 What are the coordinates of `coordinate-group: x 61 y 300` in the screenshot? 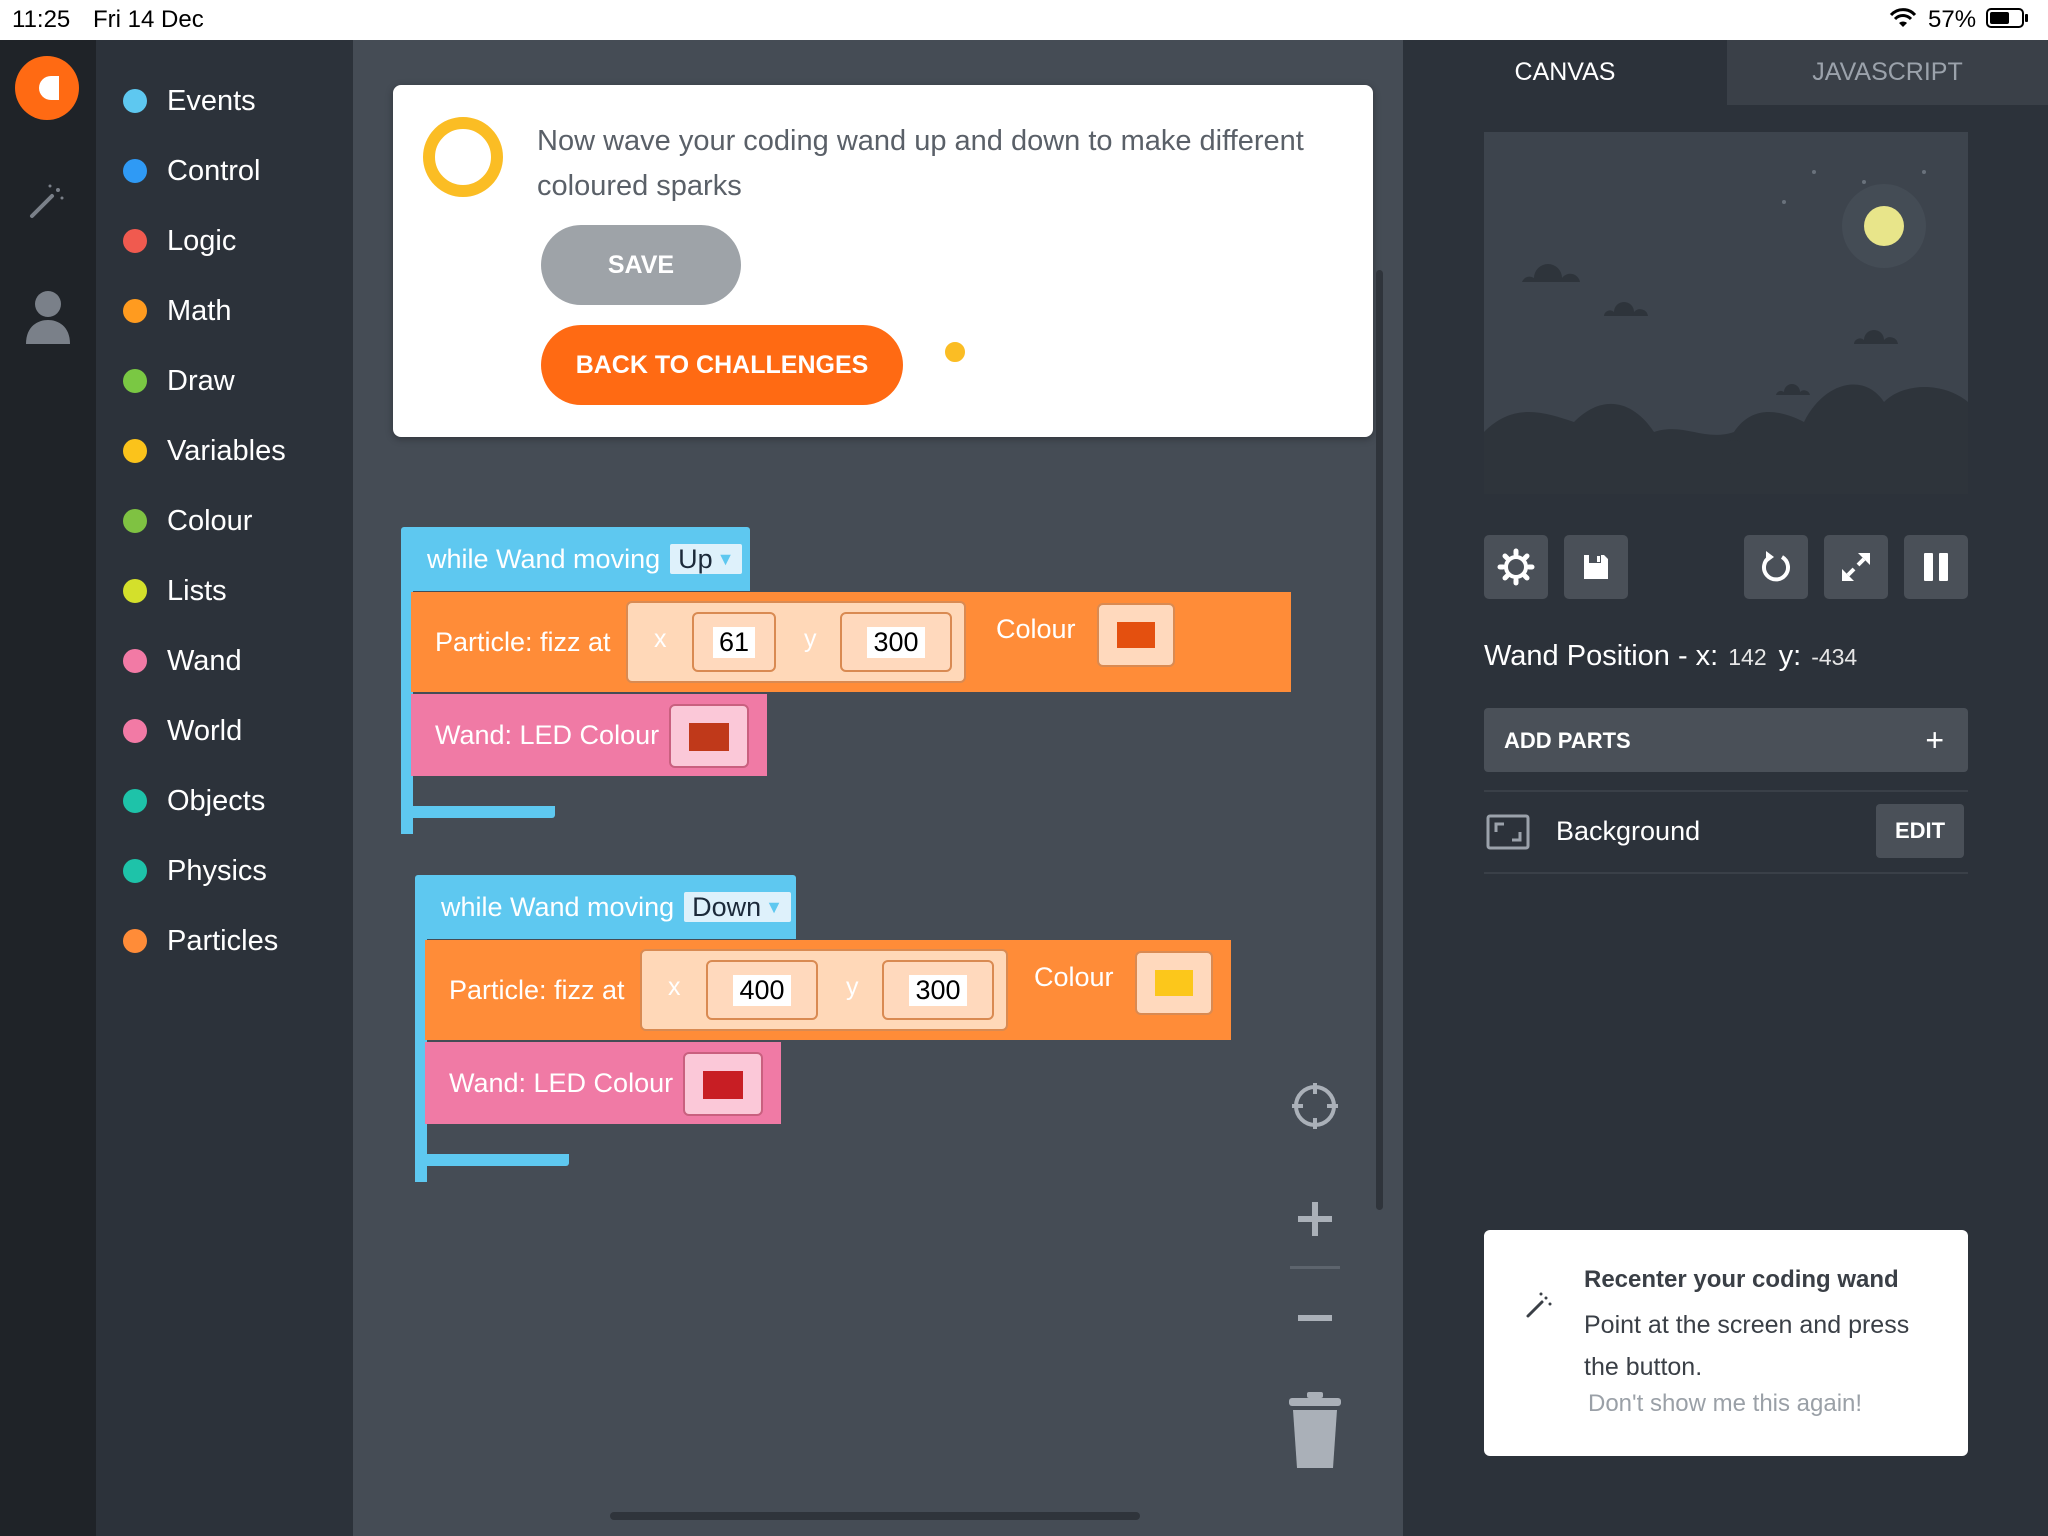 It's located at (796, 642).